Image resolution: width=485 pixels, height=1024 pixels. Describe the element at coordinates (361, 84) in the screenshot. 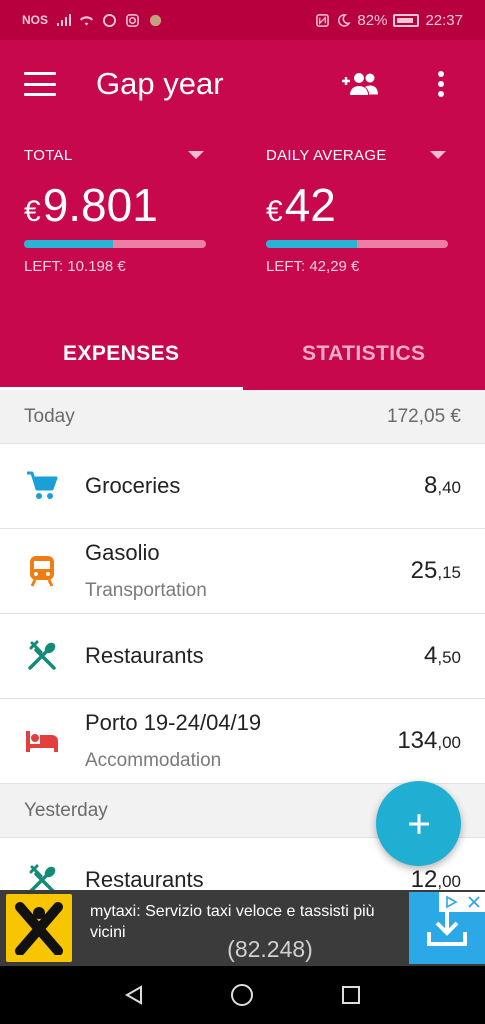

I see `add-person-icon` at that location.